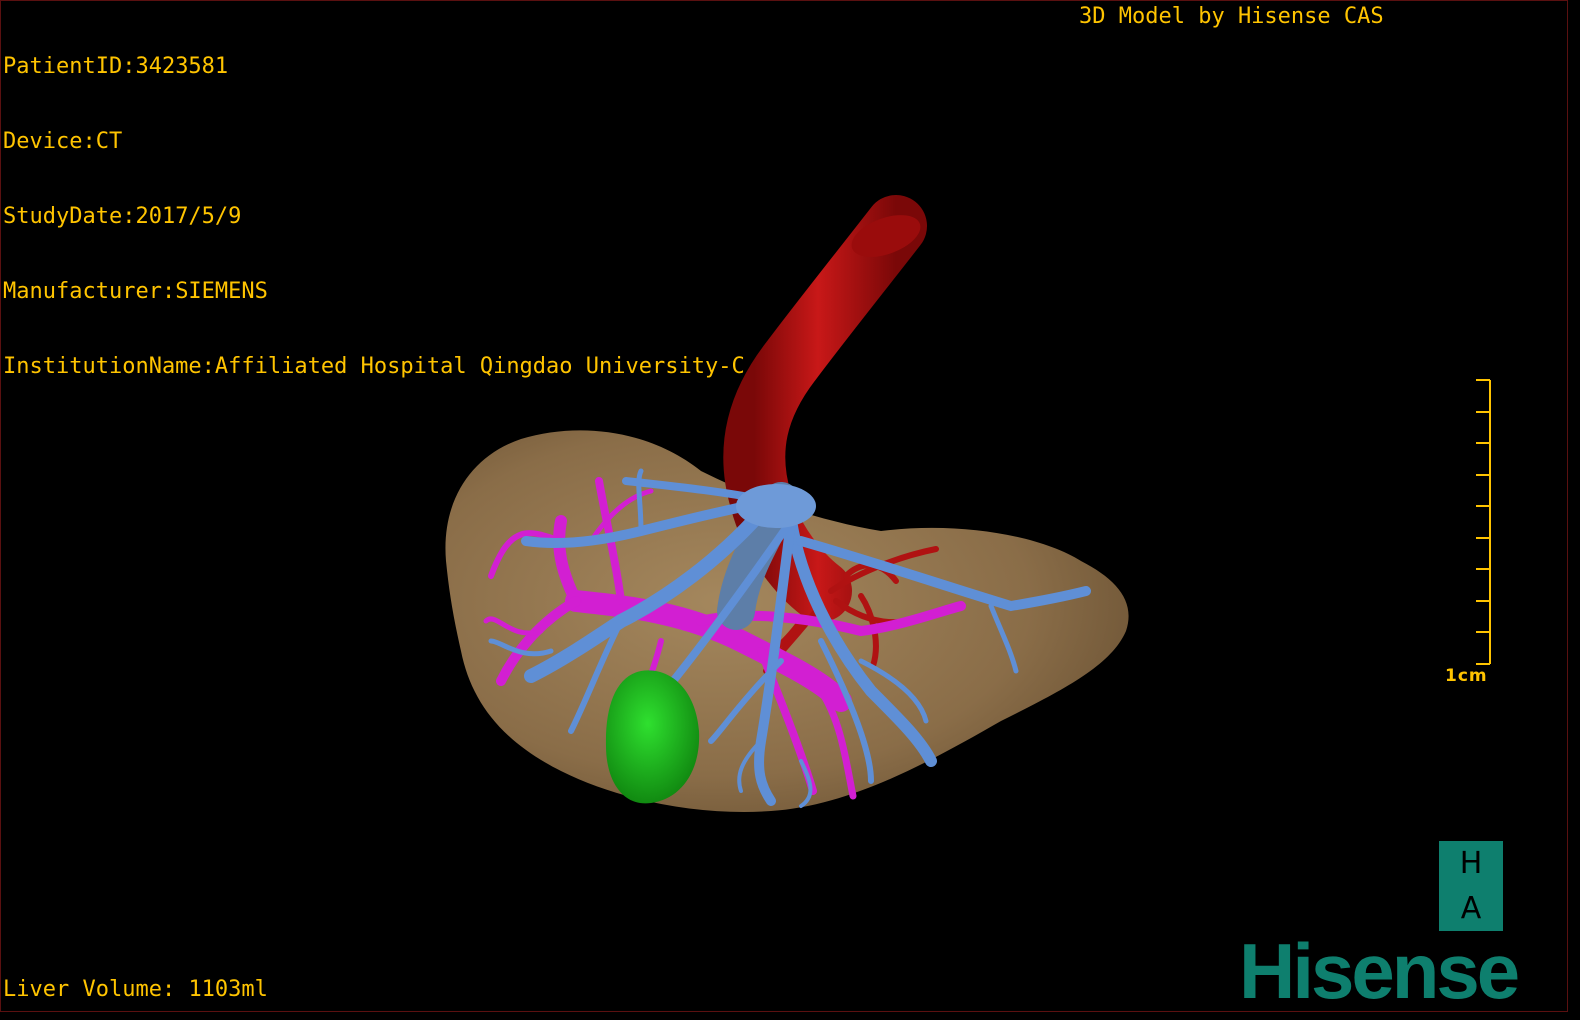 This screenshot has width=1580, height=1020. I want to click on hisense-logo: Hisense, so click(1379, 969).